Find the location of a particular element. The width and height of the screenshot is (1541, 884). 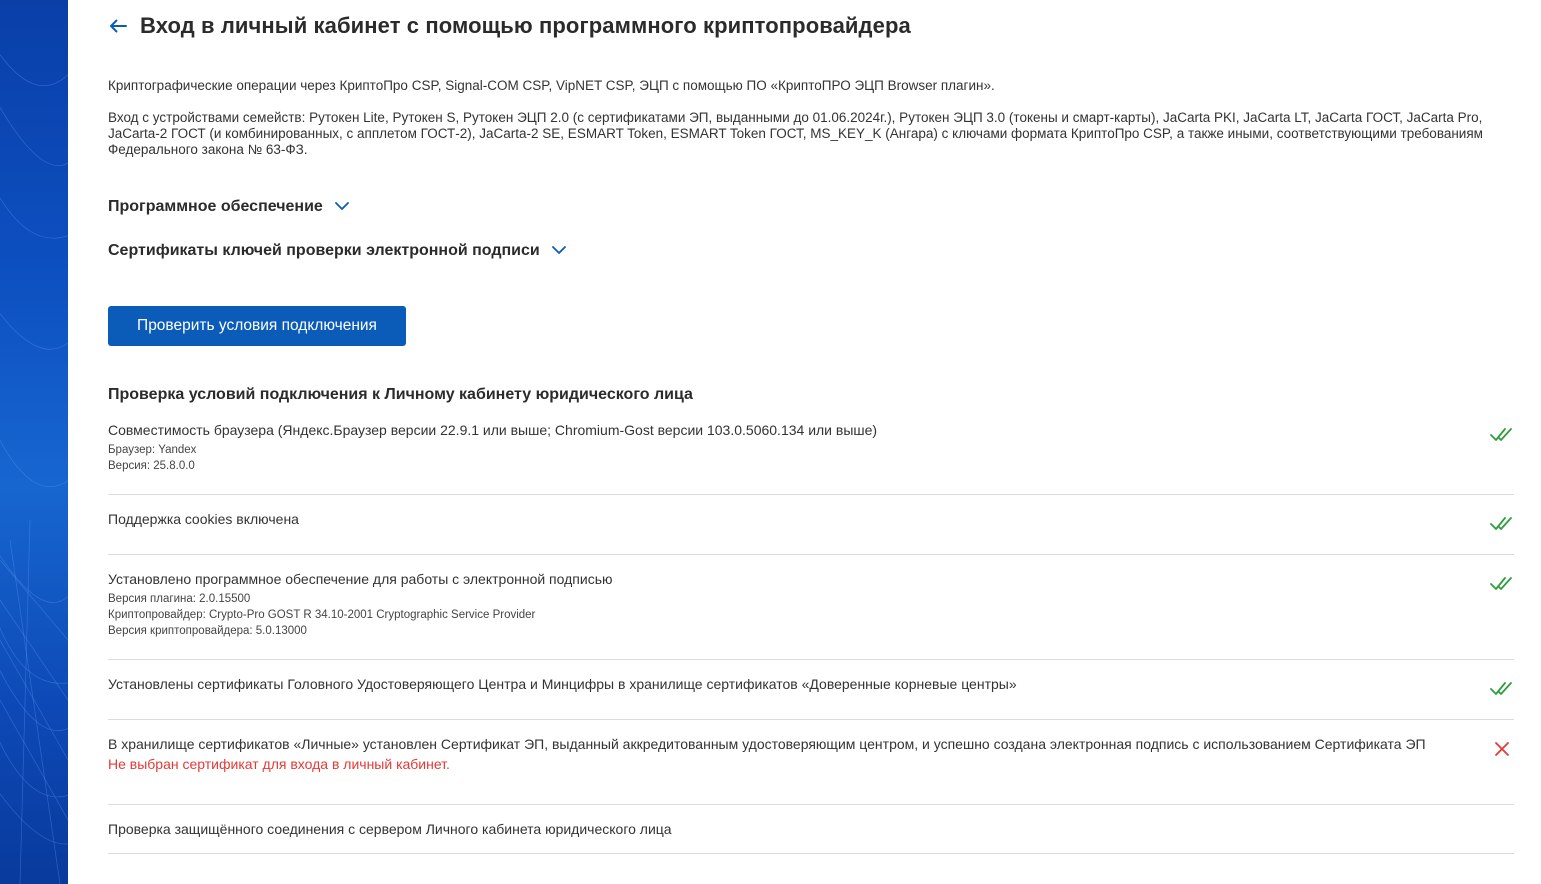

decorative-side-band is located at coordinates (34, 442).